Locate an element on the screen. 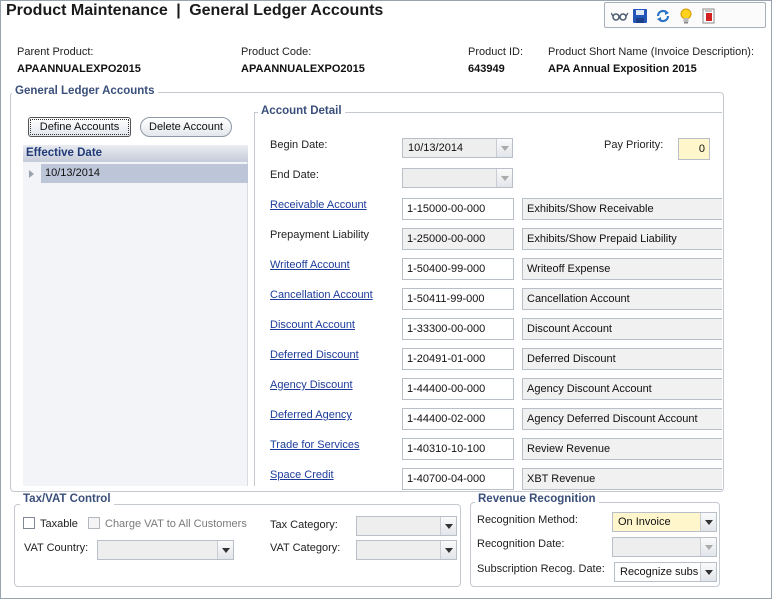 Image resolution: width=772 pixels, height=599 pixels. begin-date-picker: 10/13/2014 is located at coordinates (457, 148).